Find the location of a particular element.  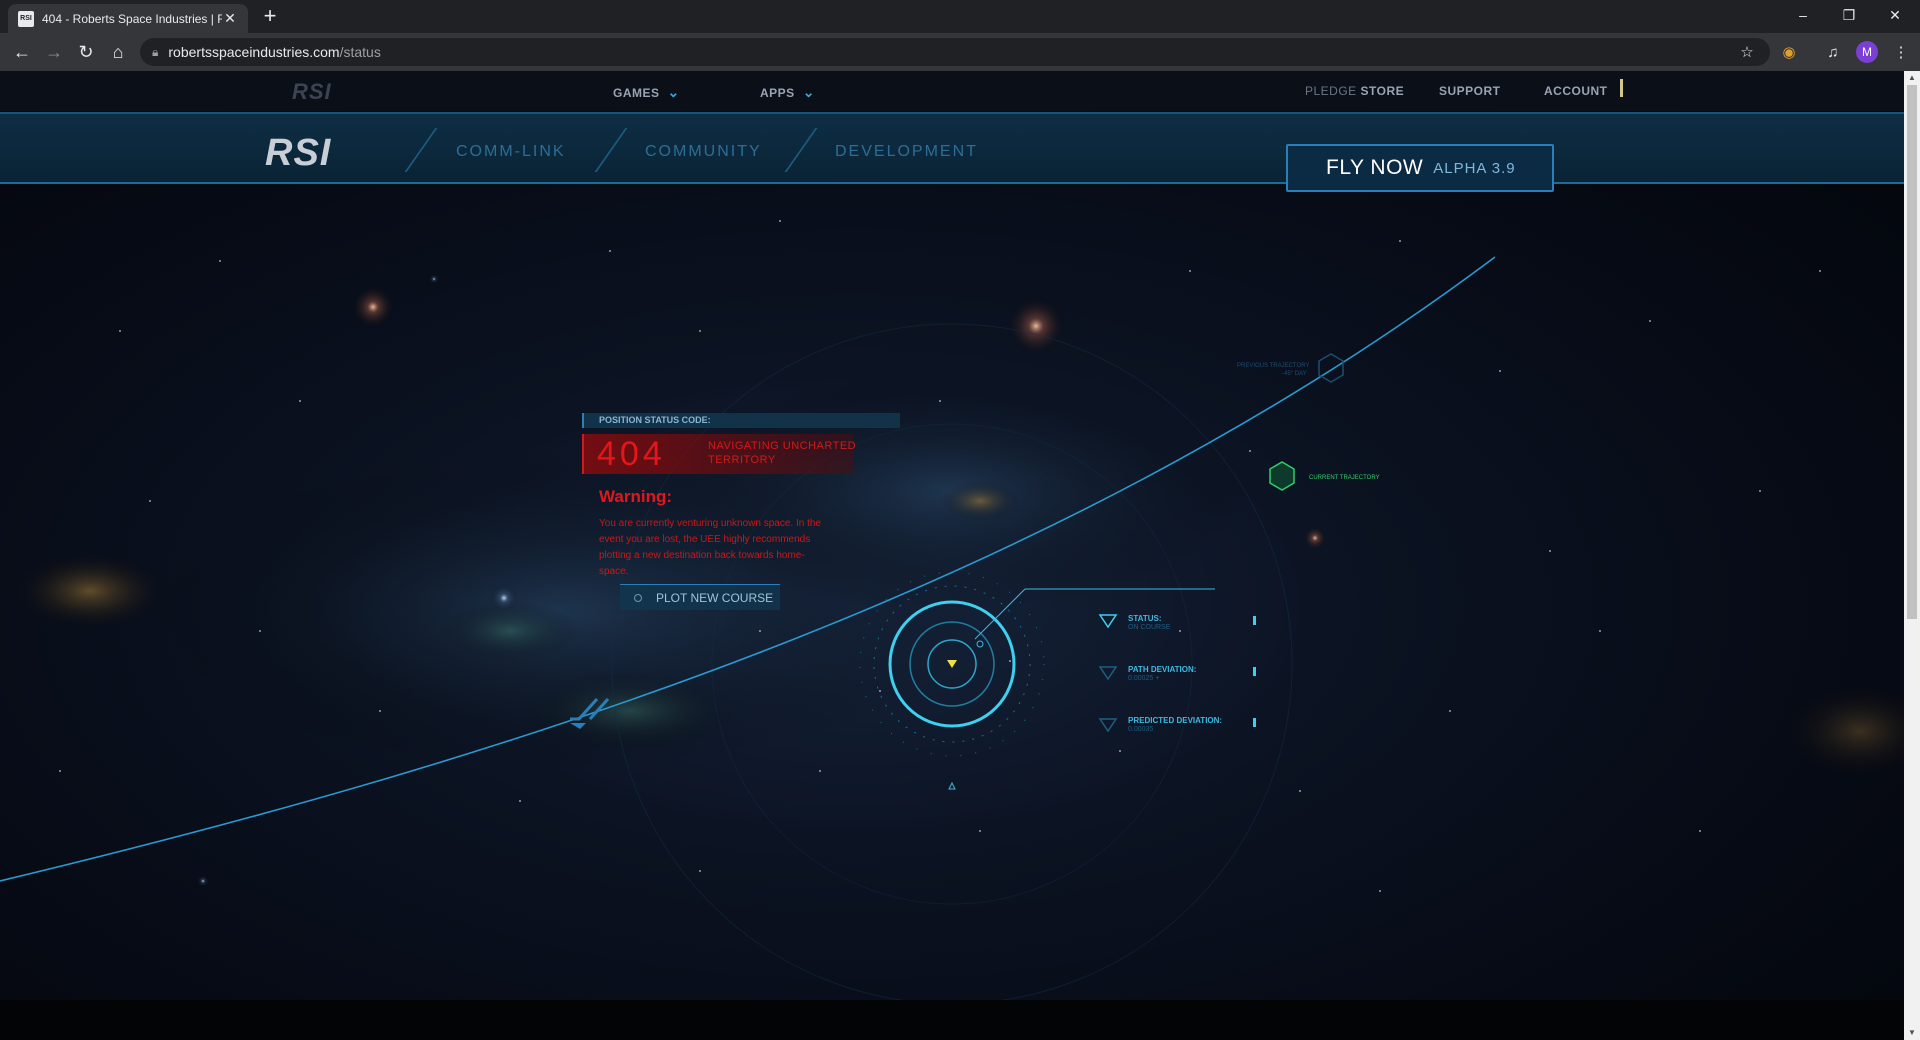

rsi-favicon-icon: RSI is located at coordinates (26, 18).